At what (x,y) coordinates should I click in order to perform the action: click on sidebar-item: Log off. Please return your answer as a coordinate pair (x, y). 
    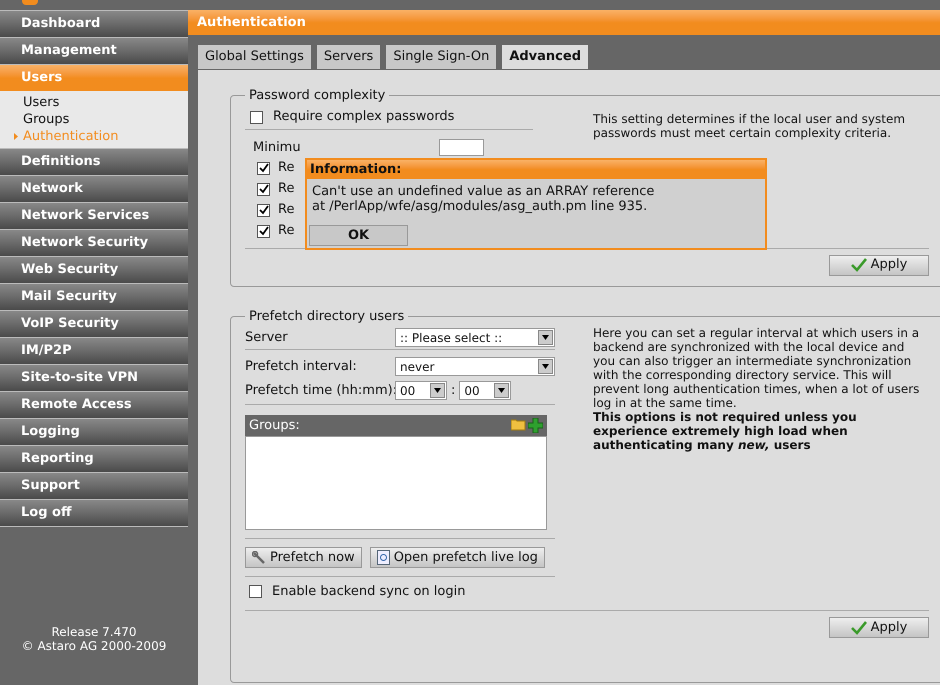
    Looking at the image, I should click on (94, 512).